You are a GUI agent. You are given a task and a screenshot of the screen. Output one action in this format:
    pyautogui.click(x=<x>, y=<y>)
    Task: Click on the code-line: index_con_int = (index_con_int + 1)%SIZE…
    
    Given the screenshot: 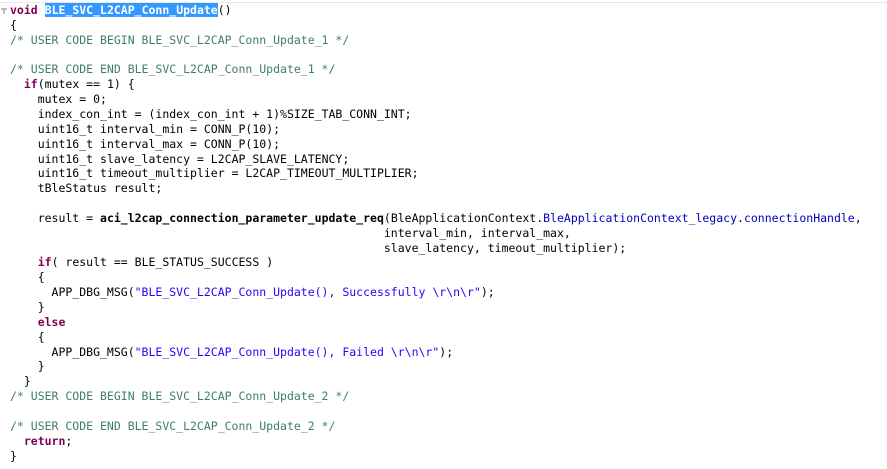 What is the action you would take?
    pyautogui.click(x=211, y=114)
    